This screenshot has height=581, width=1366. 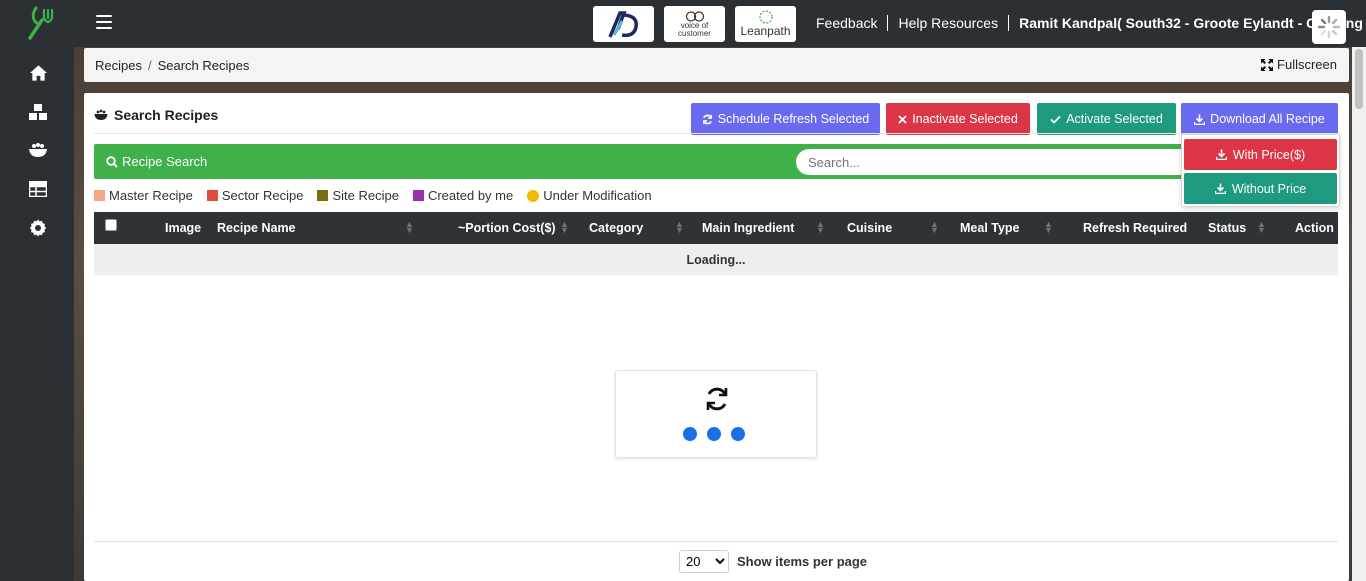 I want to click on schedule-refresh-label: Schedule Refresh Selected, so click(x=793, y=119).